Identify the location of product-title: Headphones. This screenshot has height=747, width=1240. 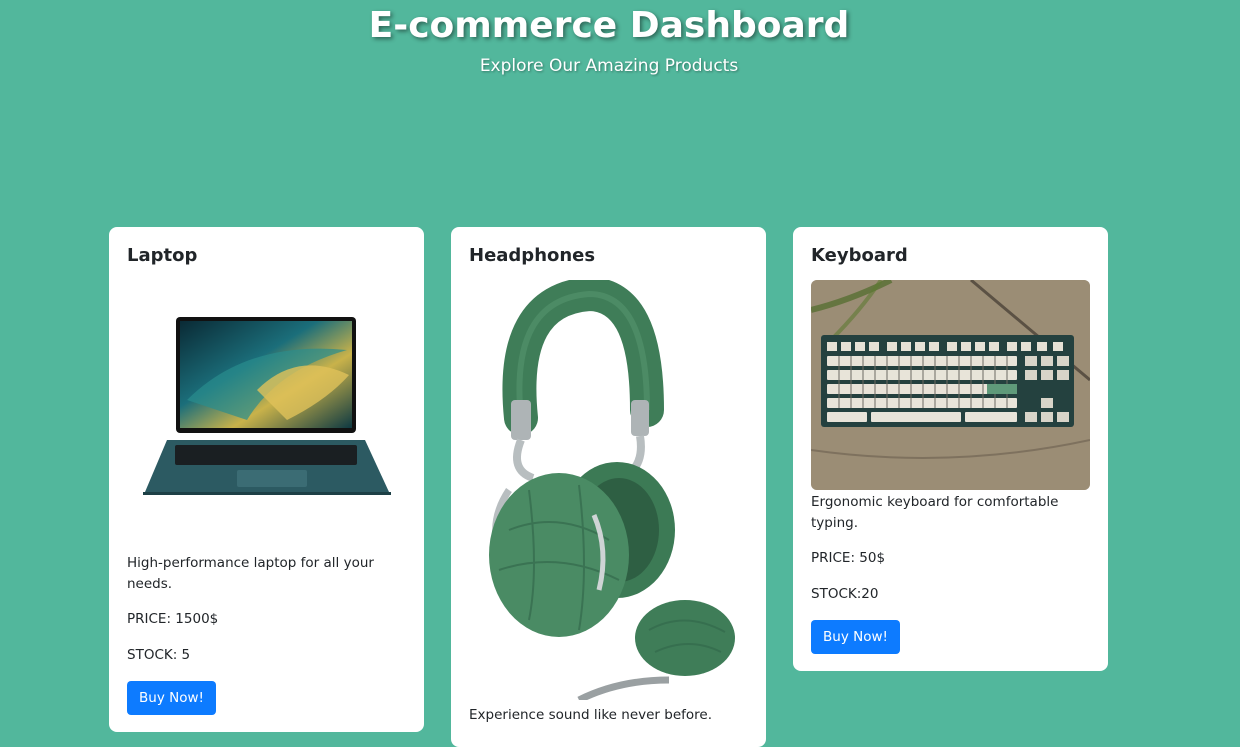
(532, 255).